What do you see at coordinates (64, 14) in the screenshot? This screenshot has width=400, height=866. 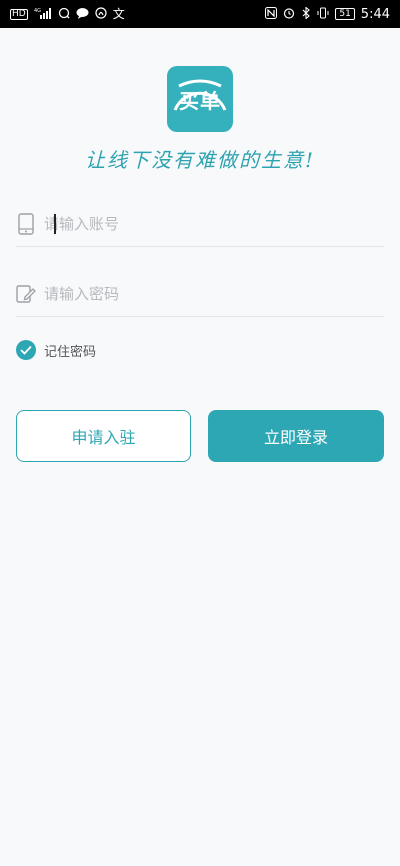 I see `chat-icon` at bounding box center [64, 14].